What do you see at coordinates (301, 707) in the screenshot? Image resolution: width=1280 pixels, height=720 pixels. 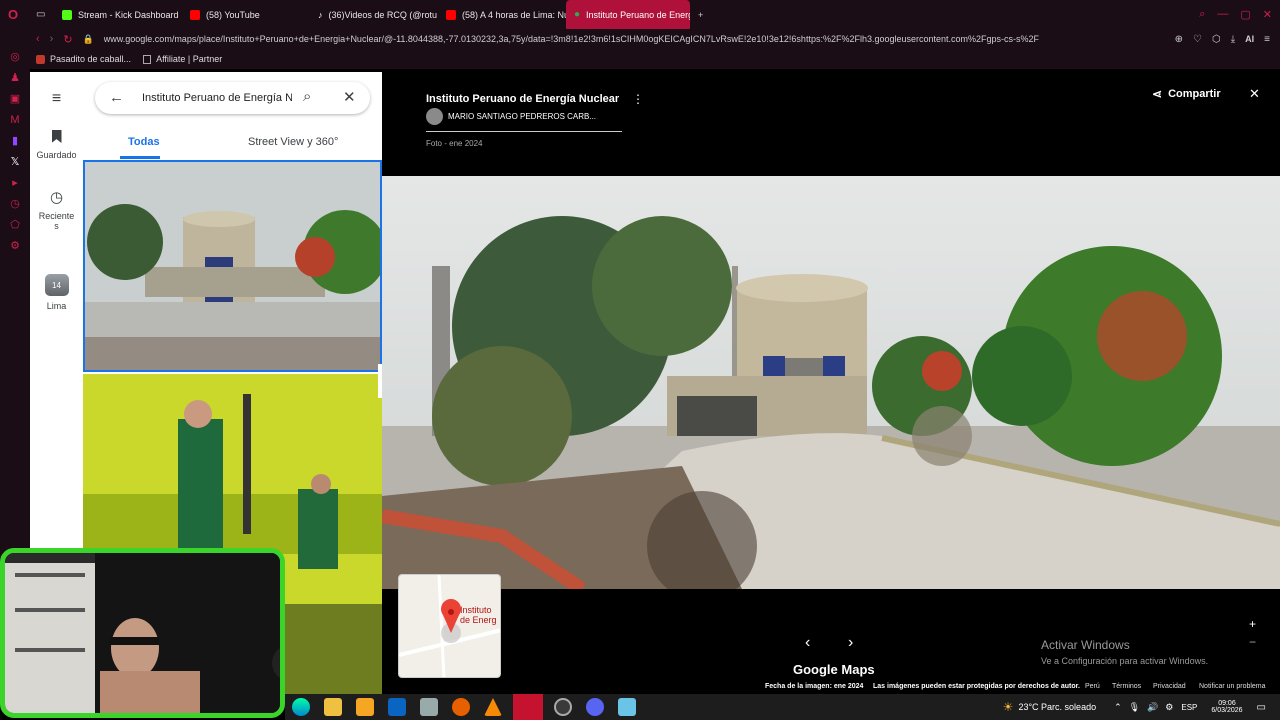 I see `edge-icon` at bounding box center [301, 707].